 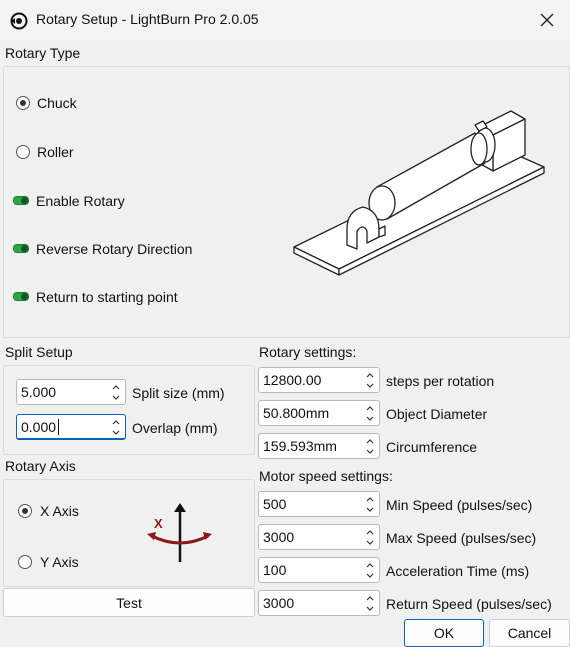 I want to click on max-speed-input: 3000, so click(x=319, y=537).